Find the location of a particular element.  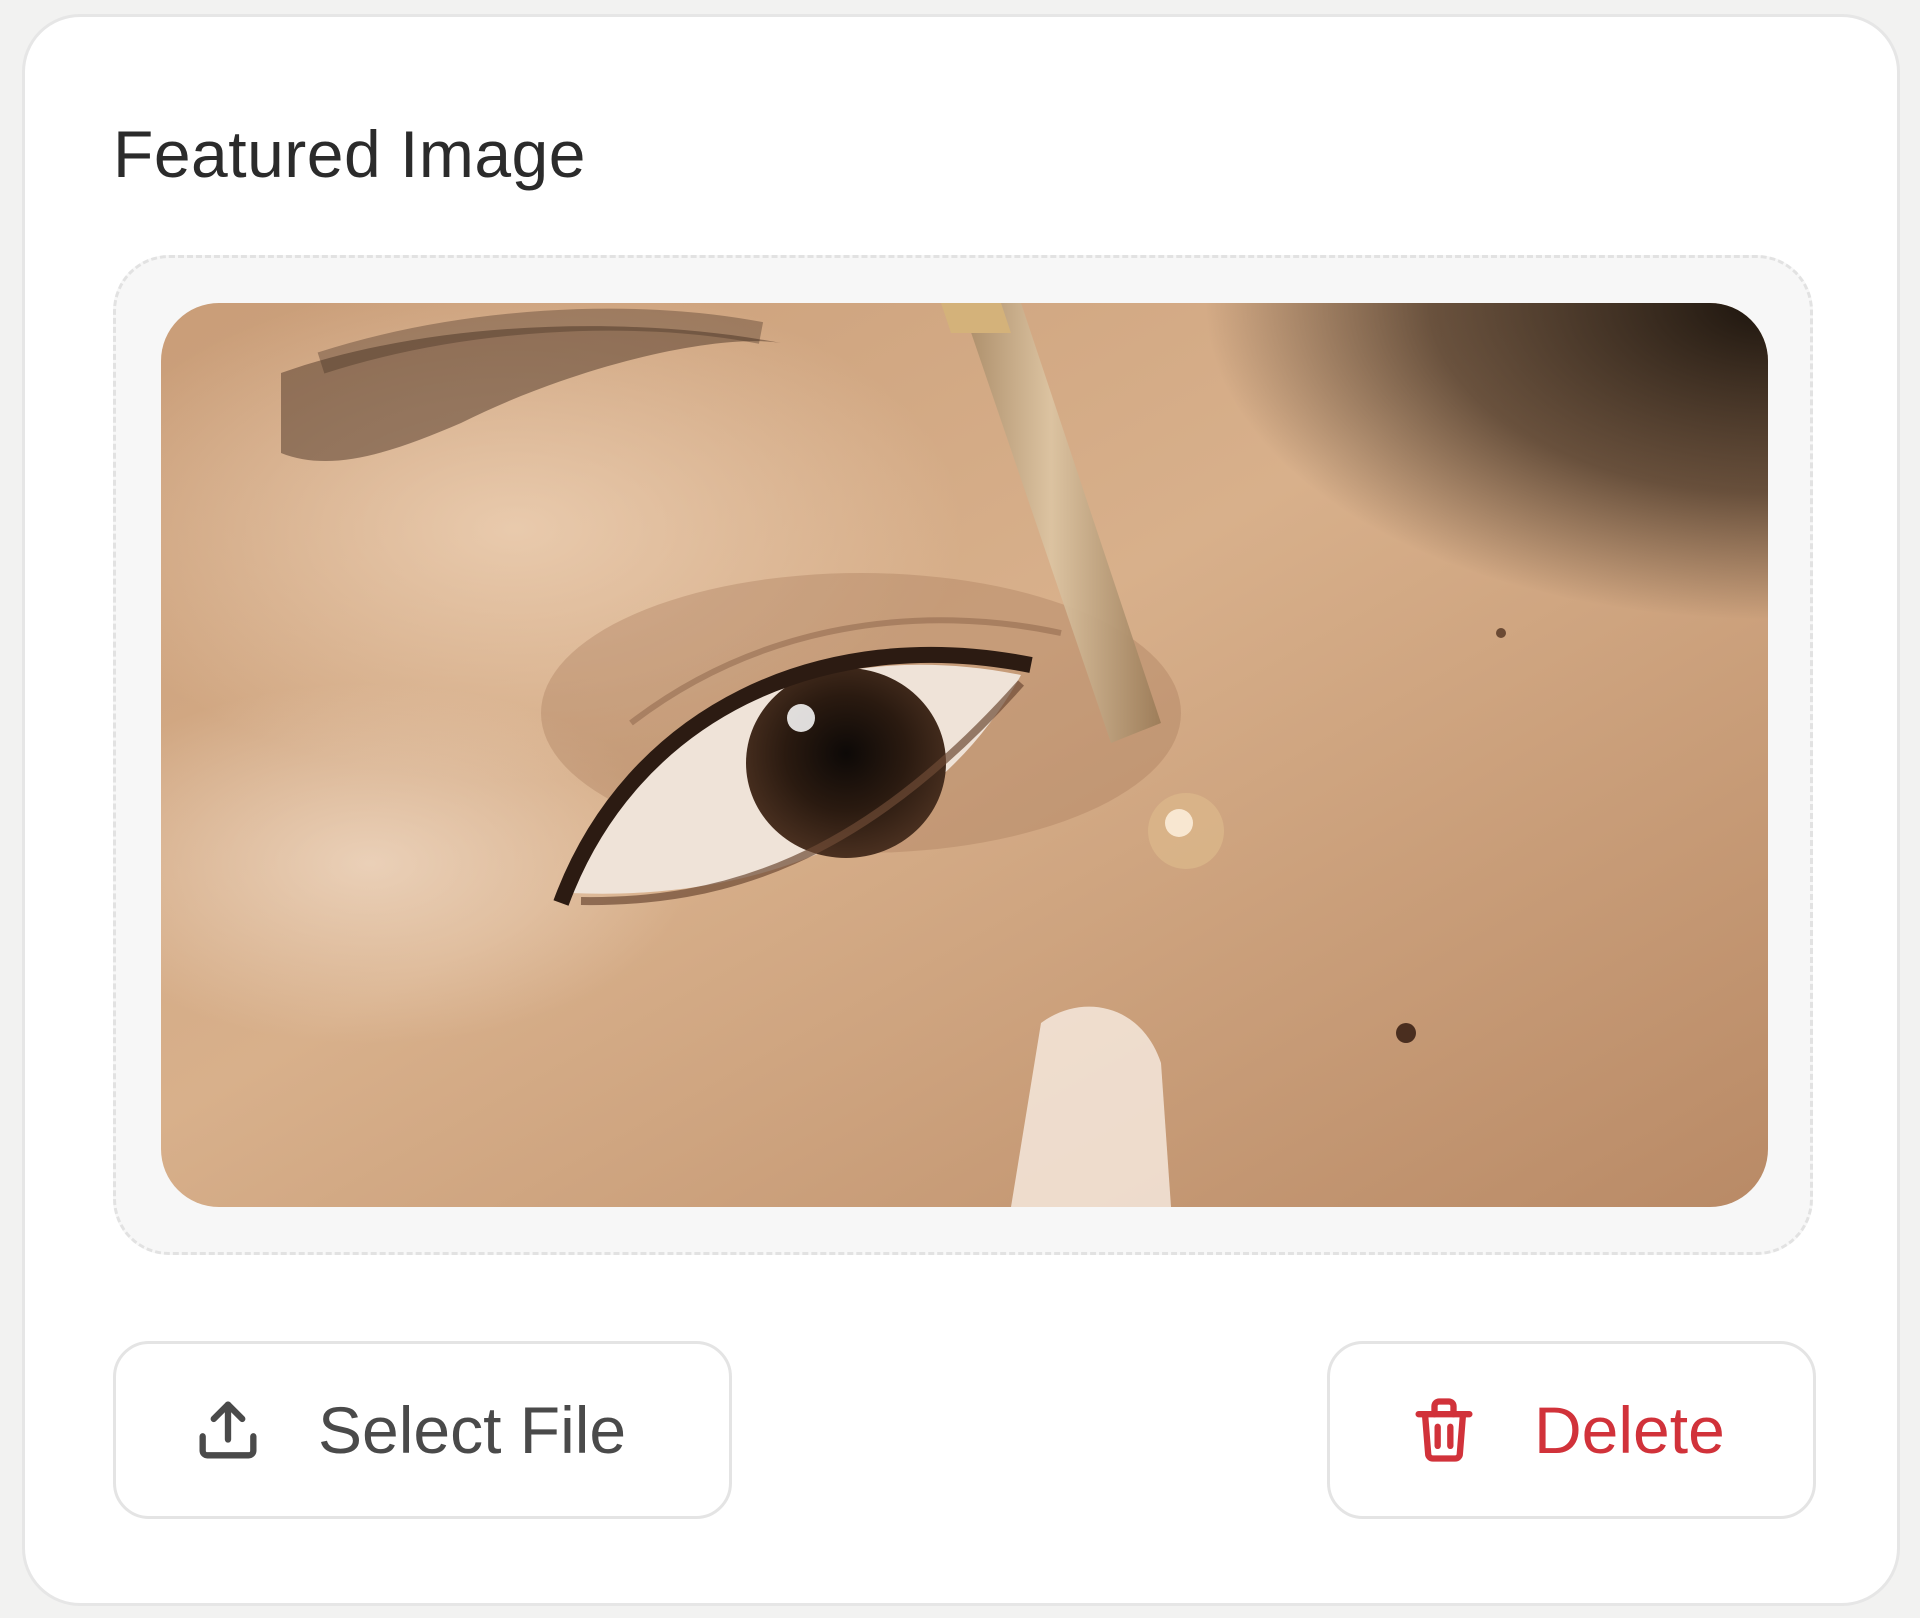

select-file-button: Select File is located at coordinates (422, 1430).